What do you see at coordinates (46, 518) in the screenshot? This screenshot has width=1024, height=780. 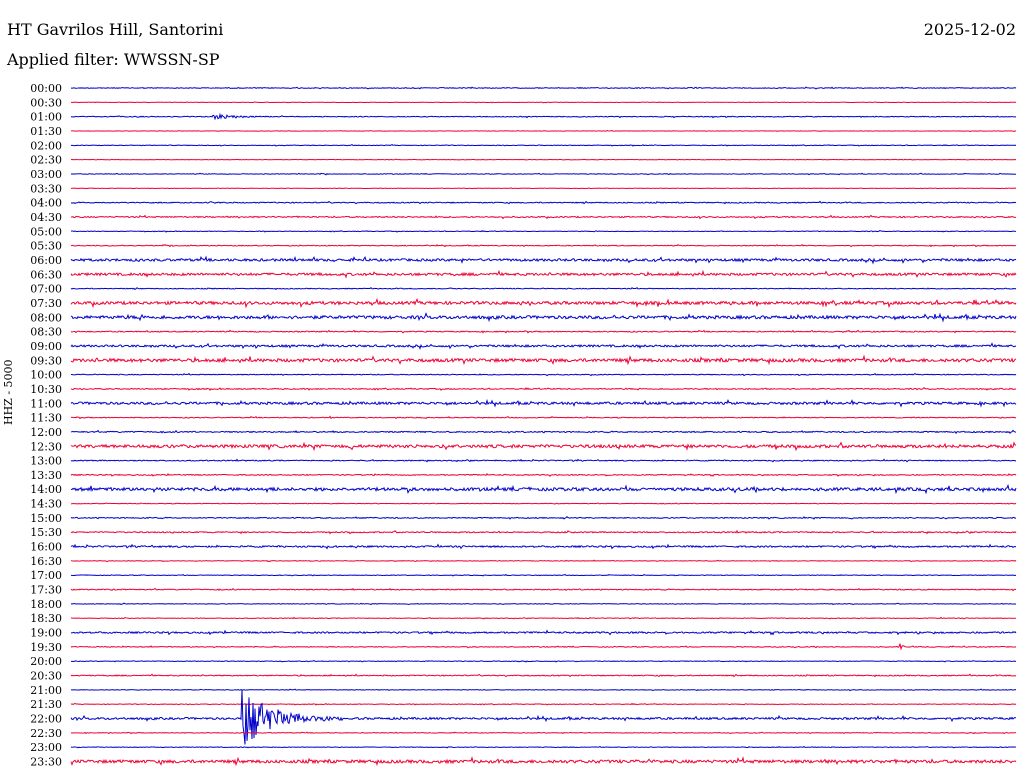 I see `row-label: 15:00` at bounding box center [46, 518].